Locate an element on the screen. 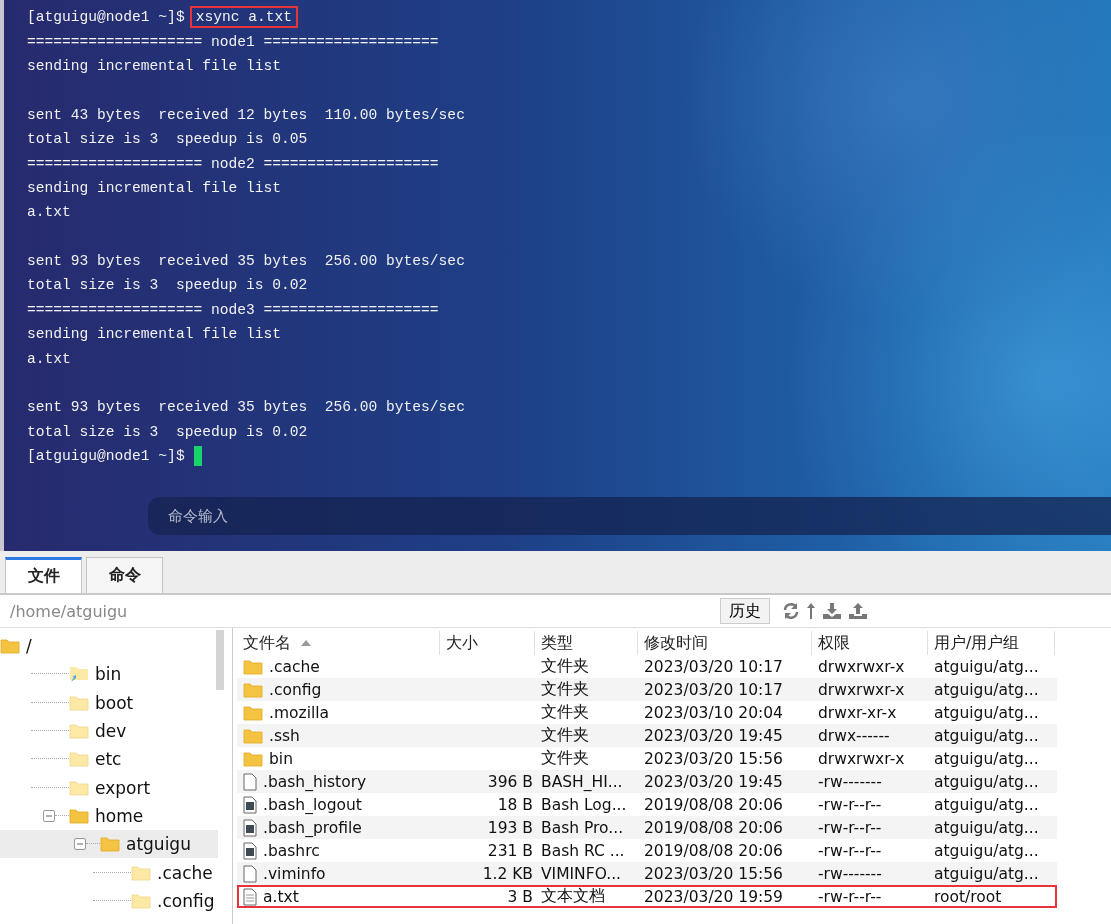 The width and height of the screenshot is (1111, 924). file-name: .bashrc is located at coordinates (291, 850).